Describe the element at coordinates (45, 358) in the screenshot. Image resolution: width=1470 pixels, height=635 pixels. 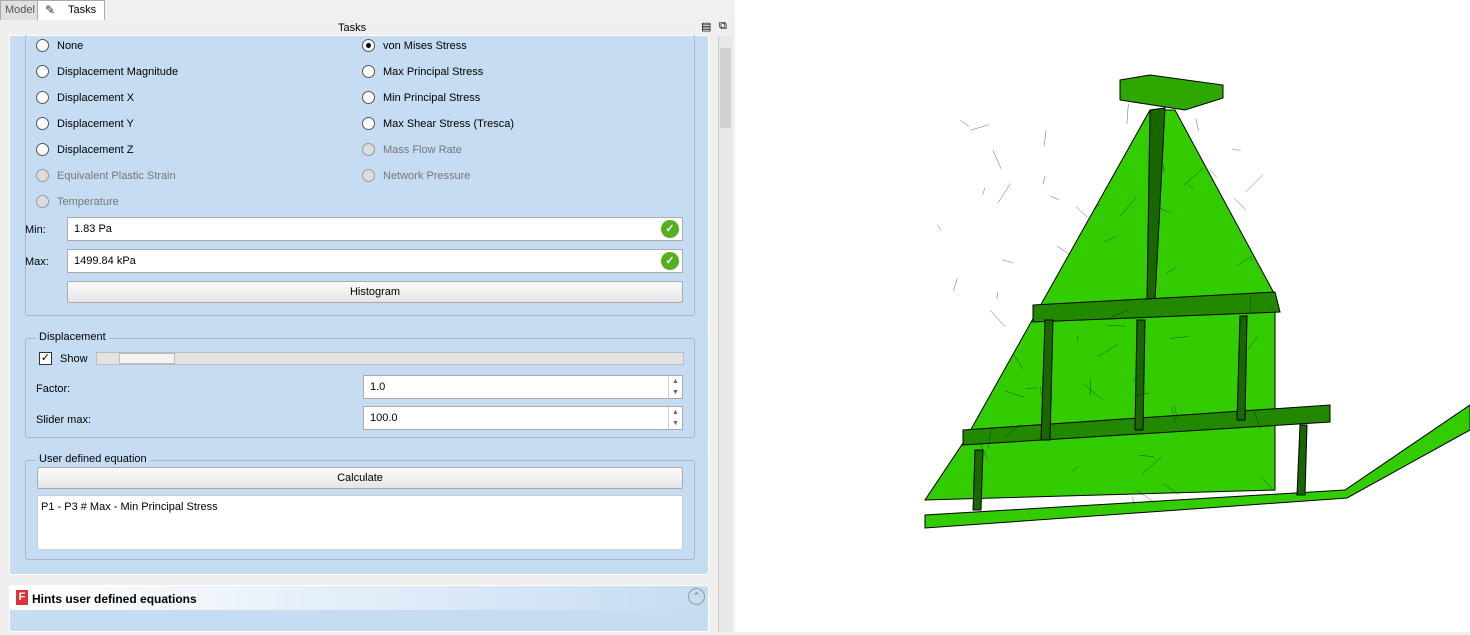
I see `show-checkbox: ✓` at that location.